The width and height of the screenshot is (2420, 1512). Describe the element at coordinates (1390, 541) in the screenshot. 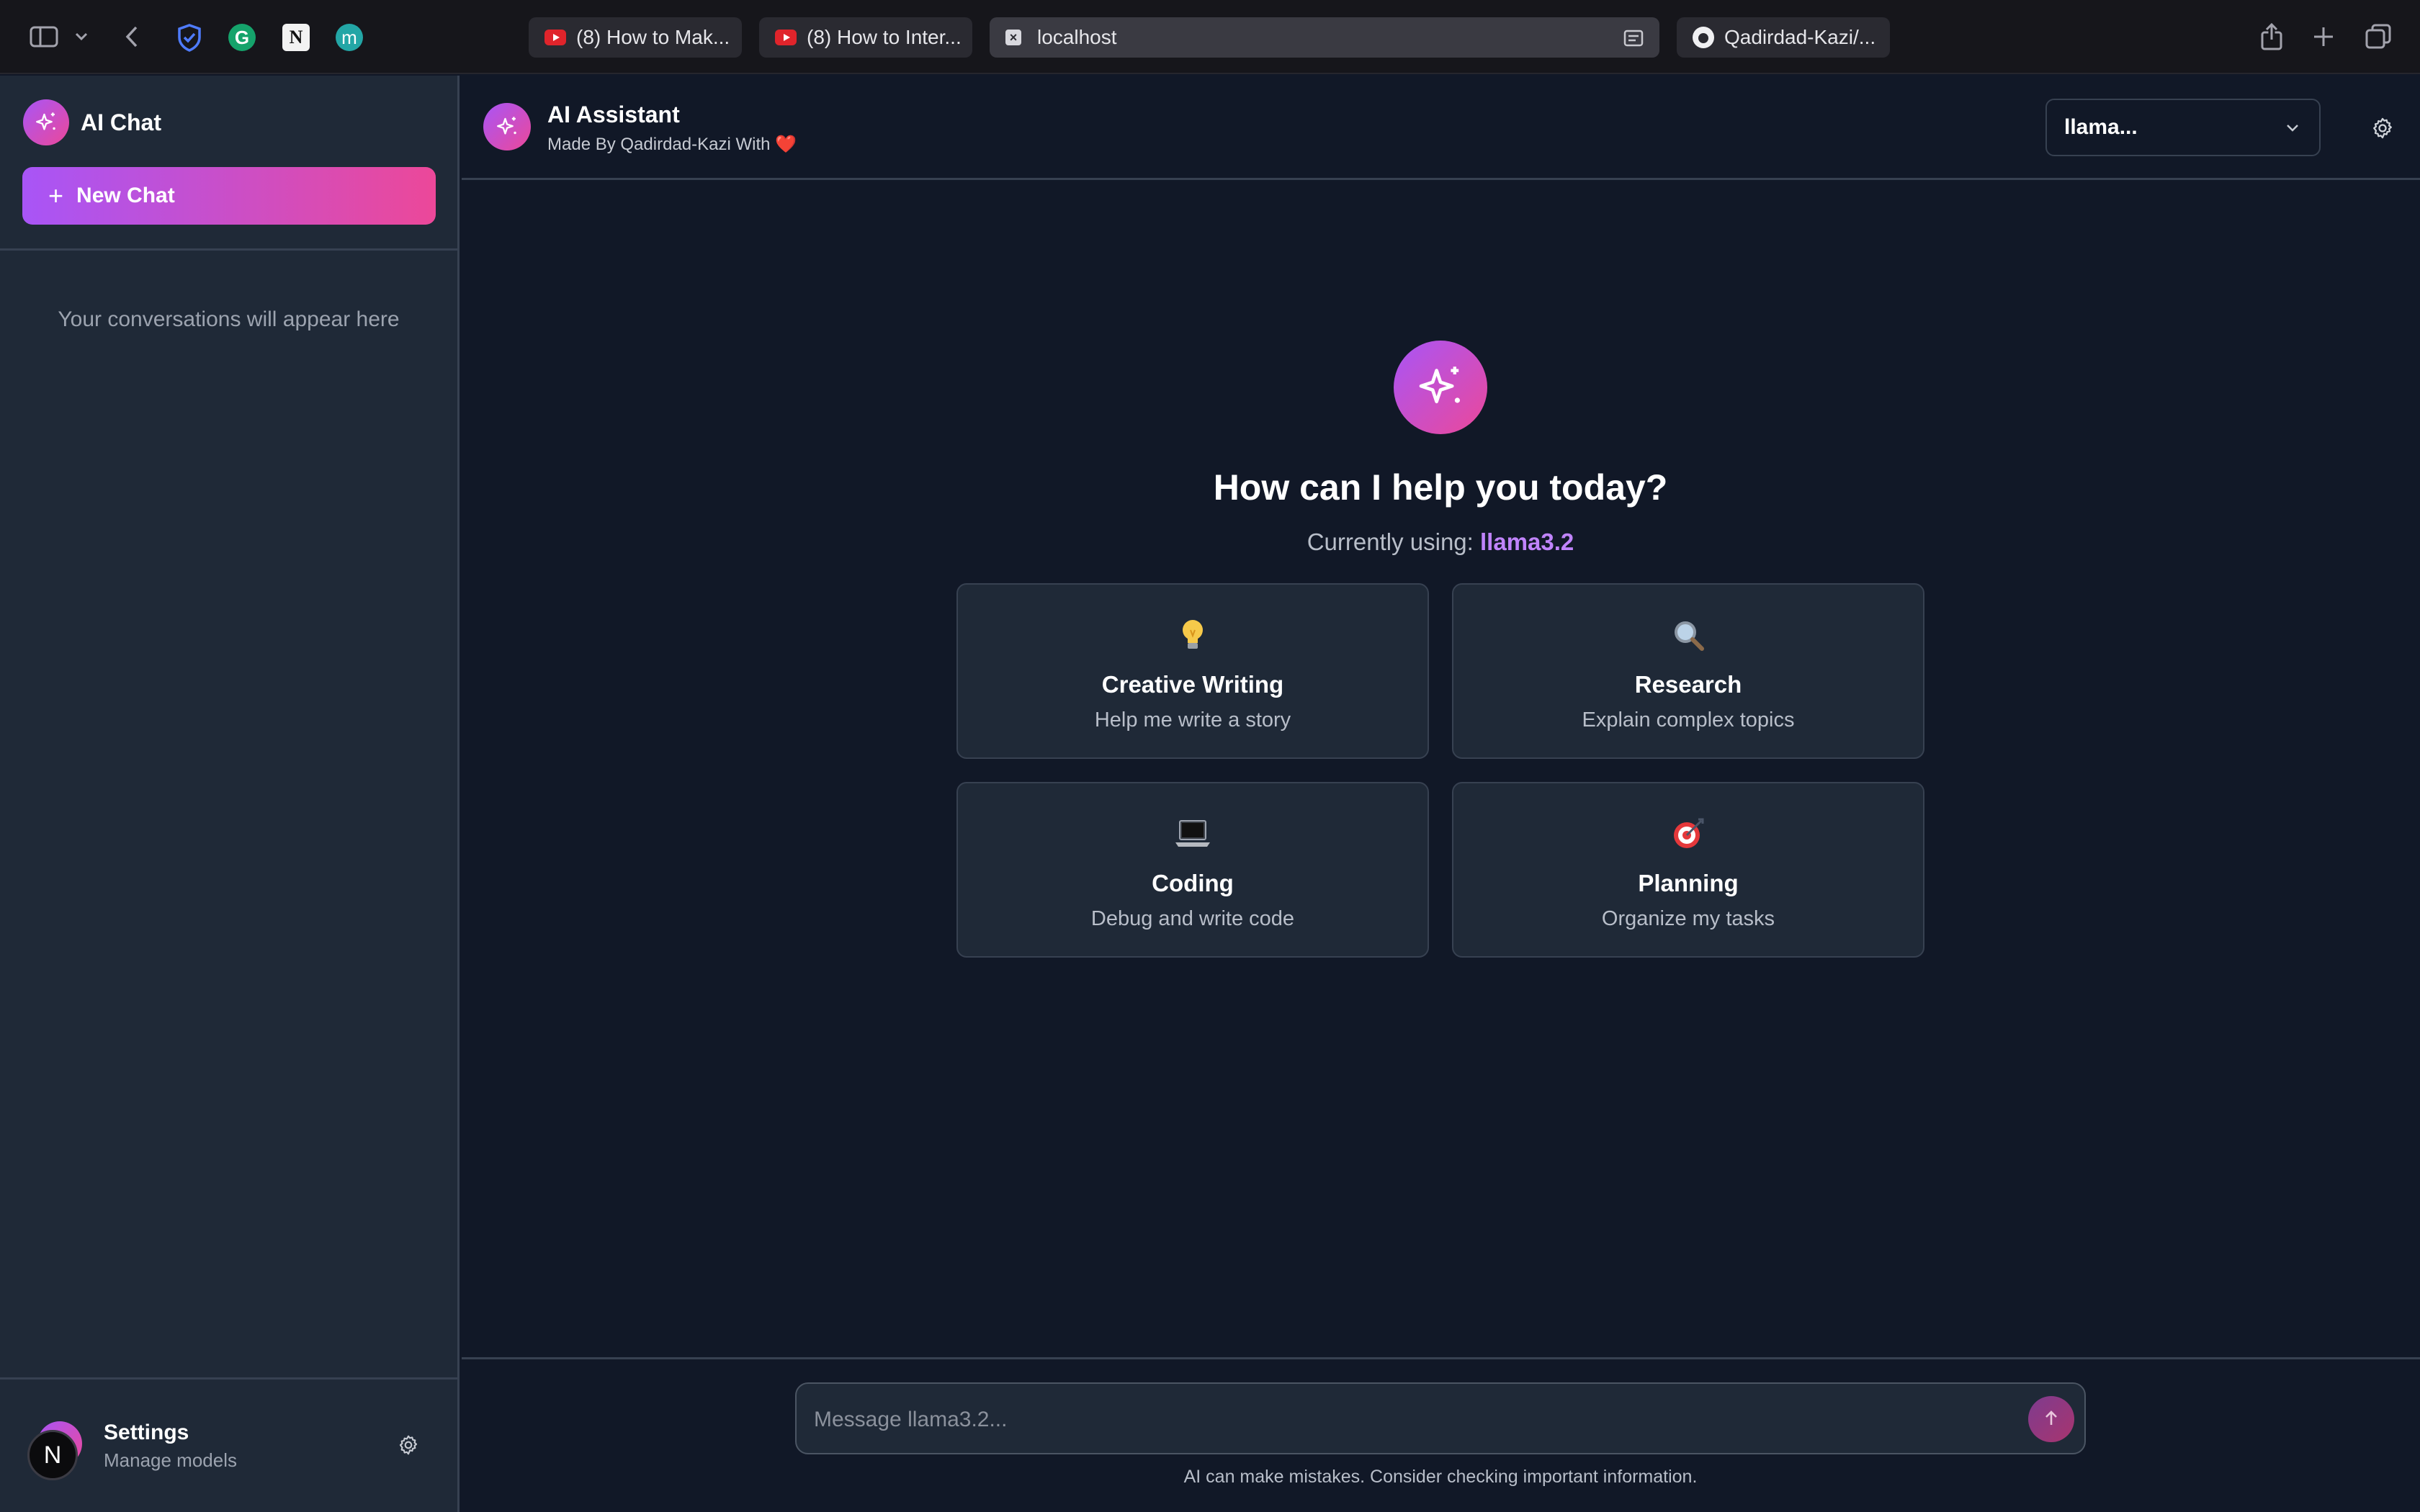

I see `current-model-label: Currently using:` at that location.